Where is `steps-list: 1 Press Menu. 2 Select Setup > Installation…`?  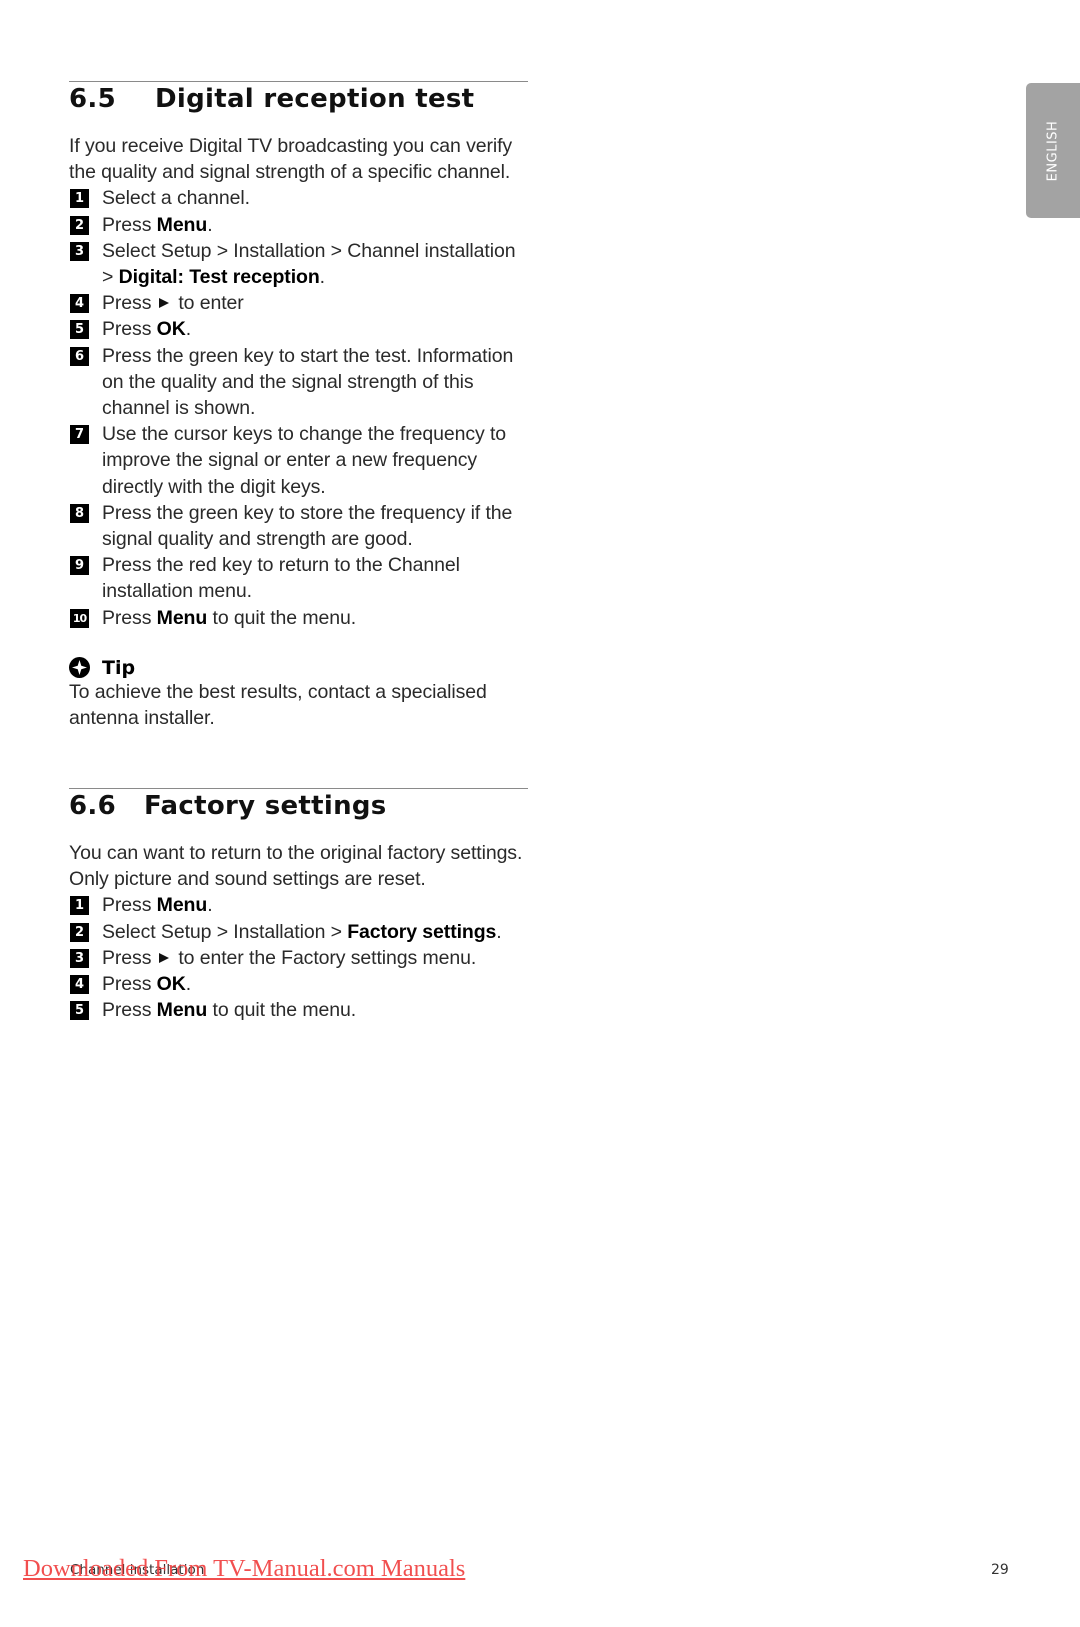 steps-list: 1 Press Menu. 2 Select Setup > Installation… is located at coordinates (298, 957).